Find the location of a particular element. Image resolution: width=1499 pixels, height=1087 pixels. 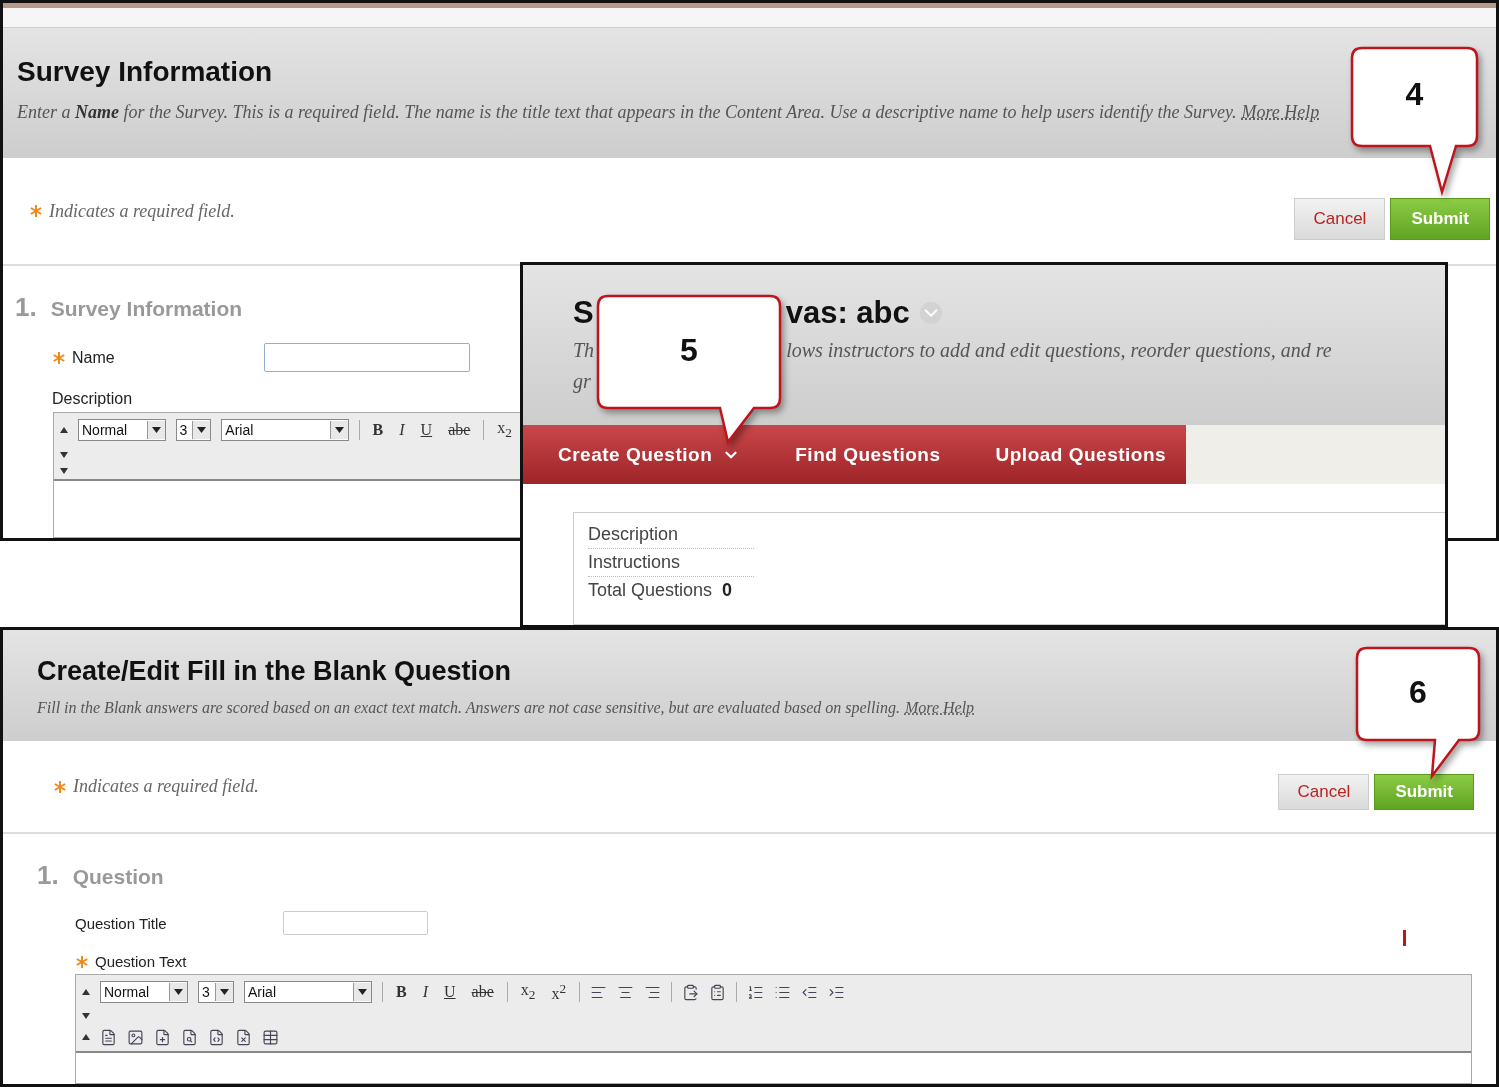

paste-icon is located at coordinates (691, 992).